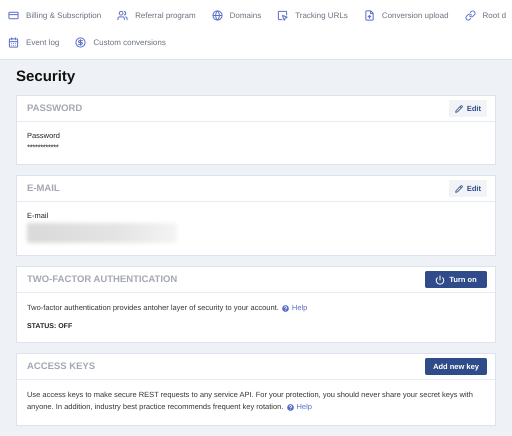  What do you see at coordinates (61, 366) in the screenshot?
I see `section-title: ACCESS KEYS` at bounding box center [61, 366].